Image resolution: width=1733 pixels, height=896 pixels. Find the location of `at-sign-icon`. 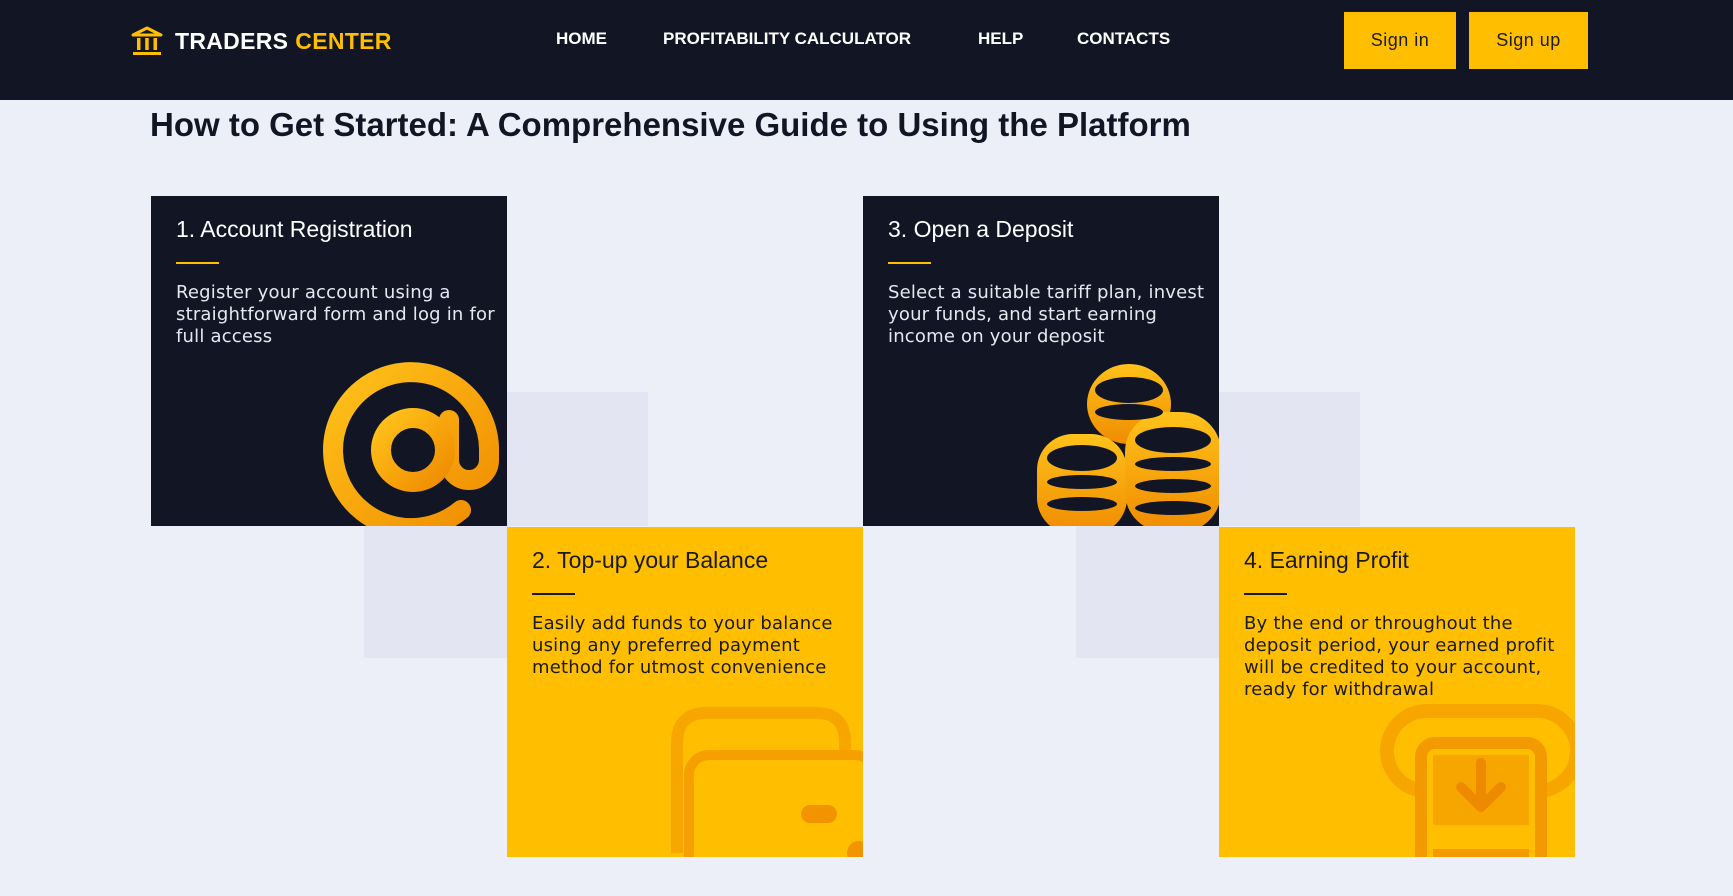

at-sign-icon is located at coordinates (411, 444).